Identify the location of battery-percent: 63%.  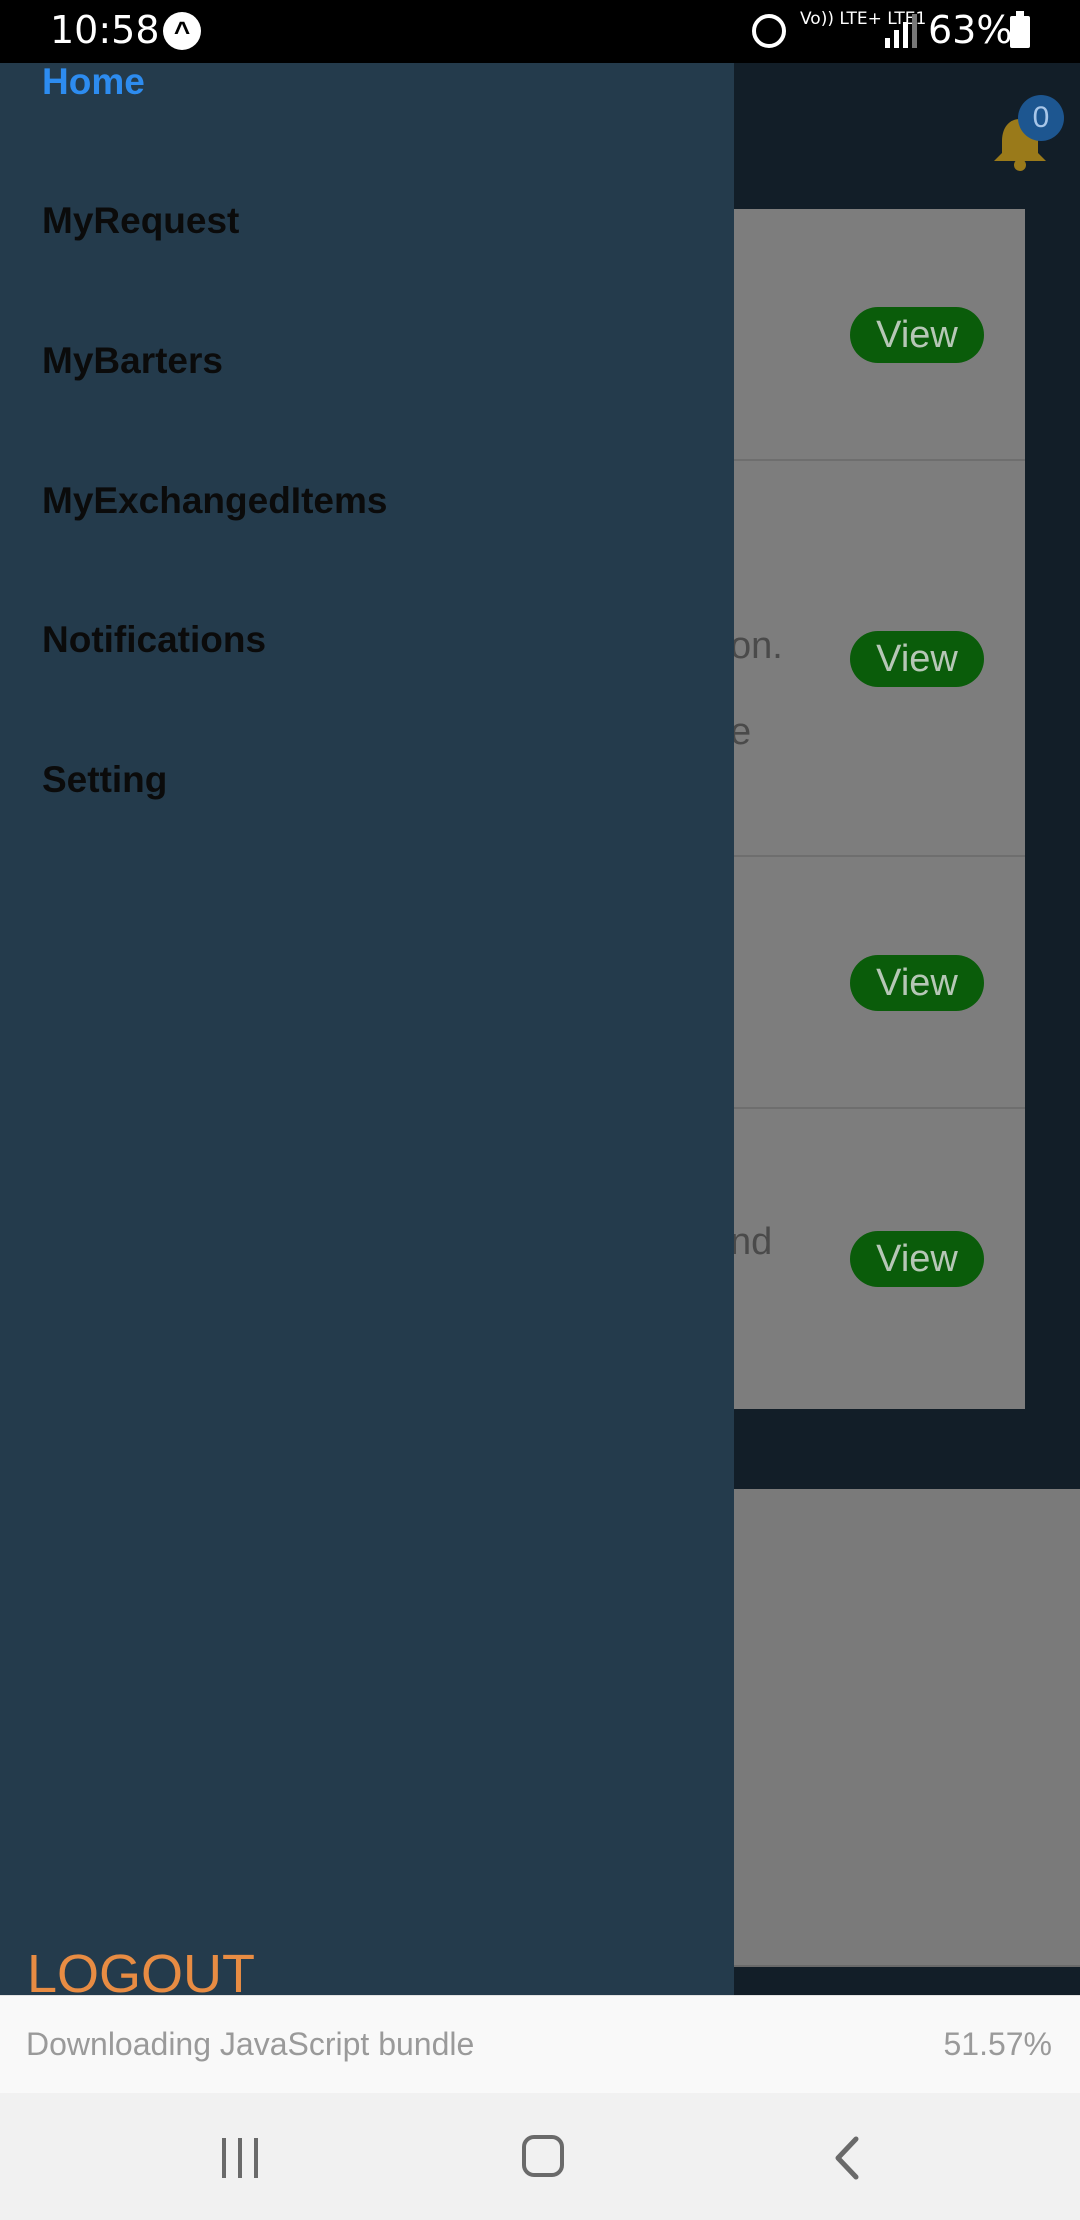
(970, 30).